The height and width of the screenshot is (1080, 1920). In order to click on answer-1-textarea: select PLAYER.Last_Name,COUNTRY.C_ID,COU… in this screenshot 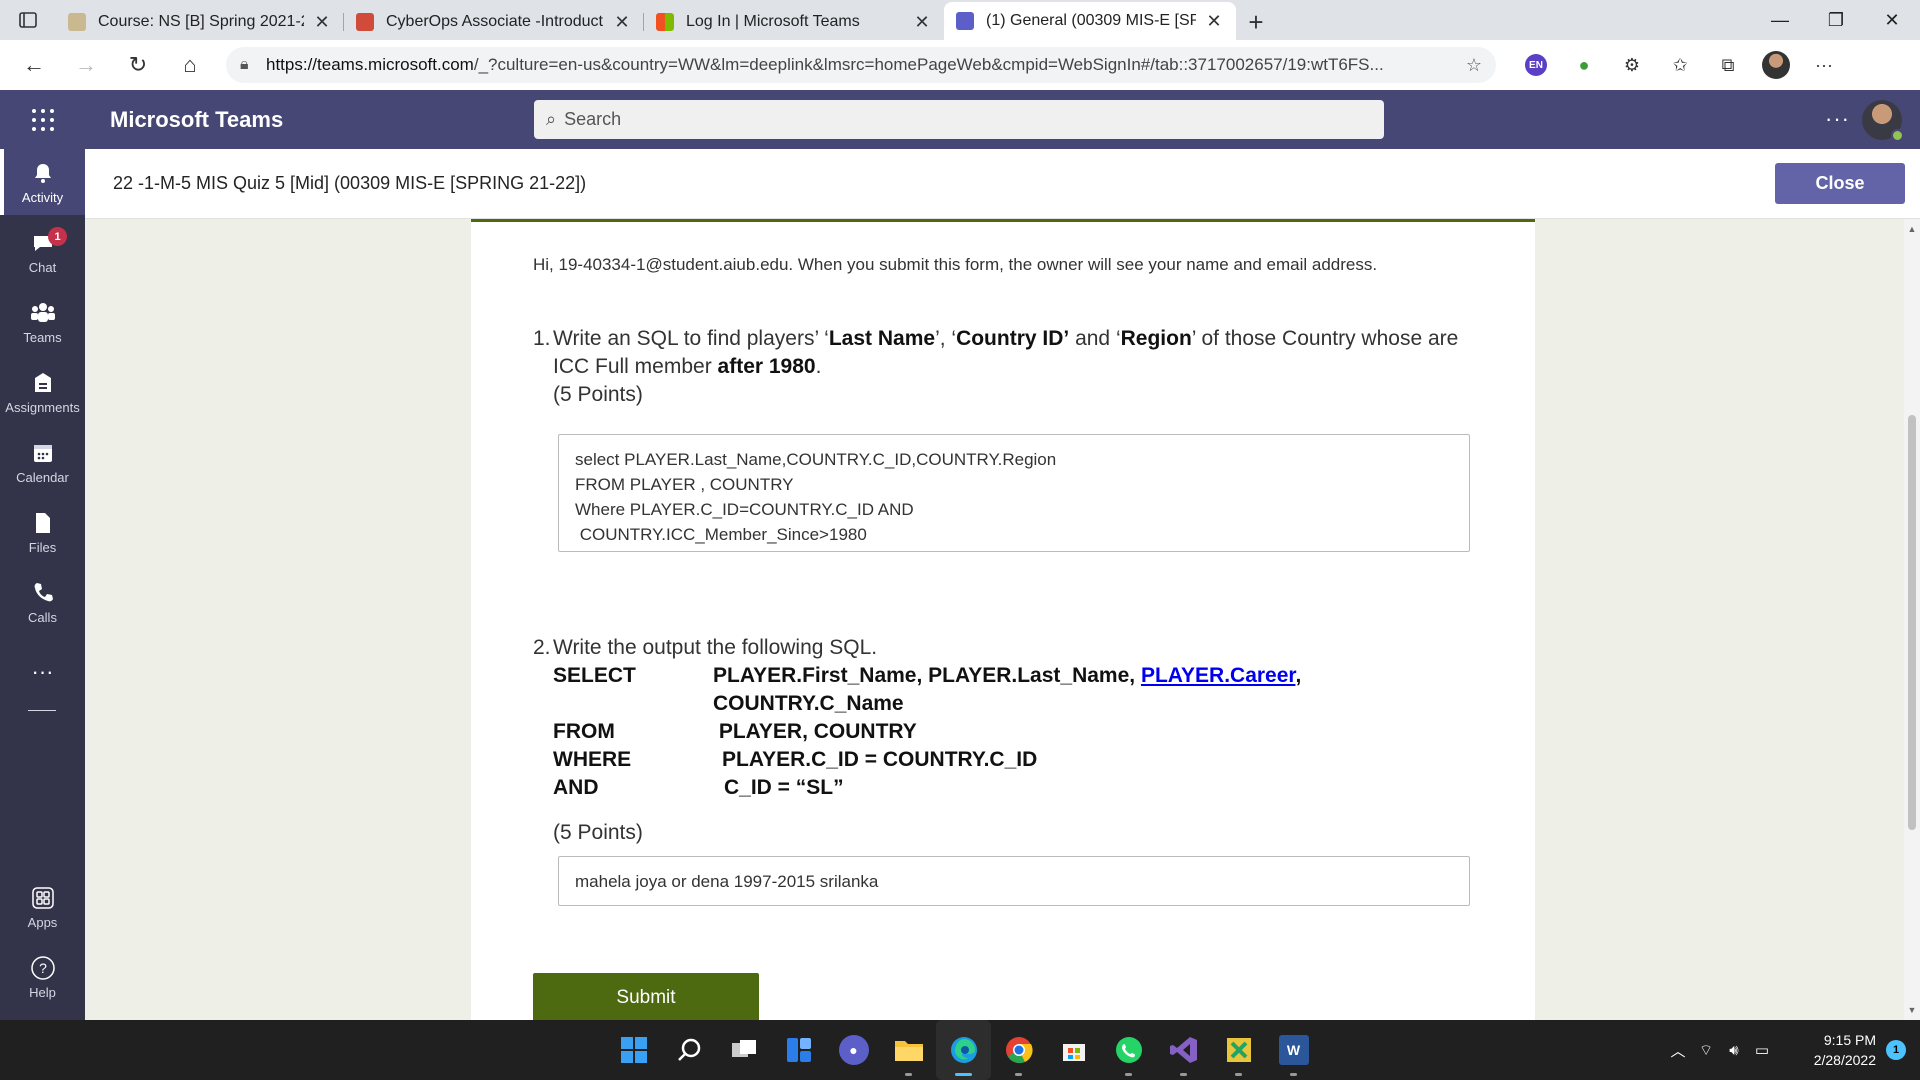, I will do `click(1014, 493)`.